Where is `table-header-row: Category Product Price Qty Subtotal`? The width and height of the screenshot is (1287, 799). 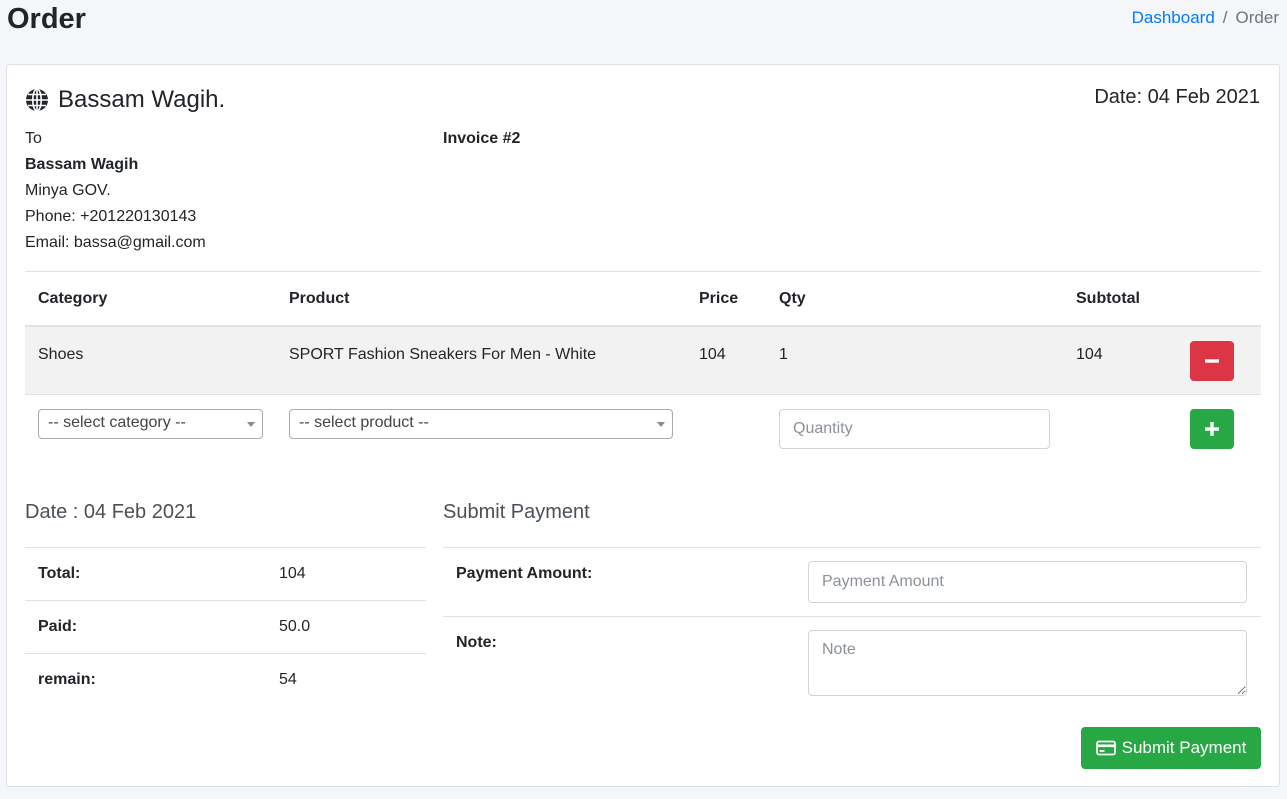 table-header-row: Category Product Price Qty Subtotal is located at coordinates (643, 299).